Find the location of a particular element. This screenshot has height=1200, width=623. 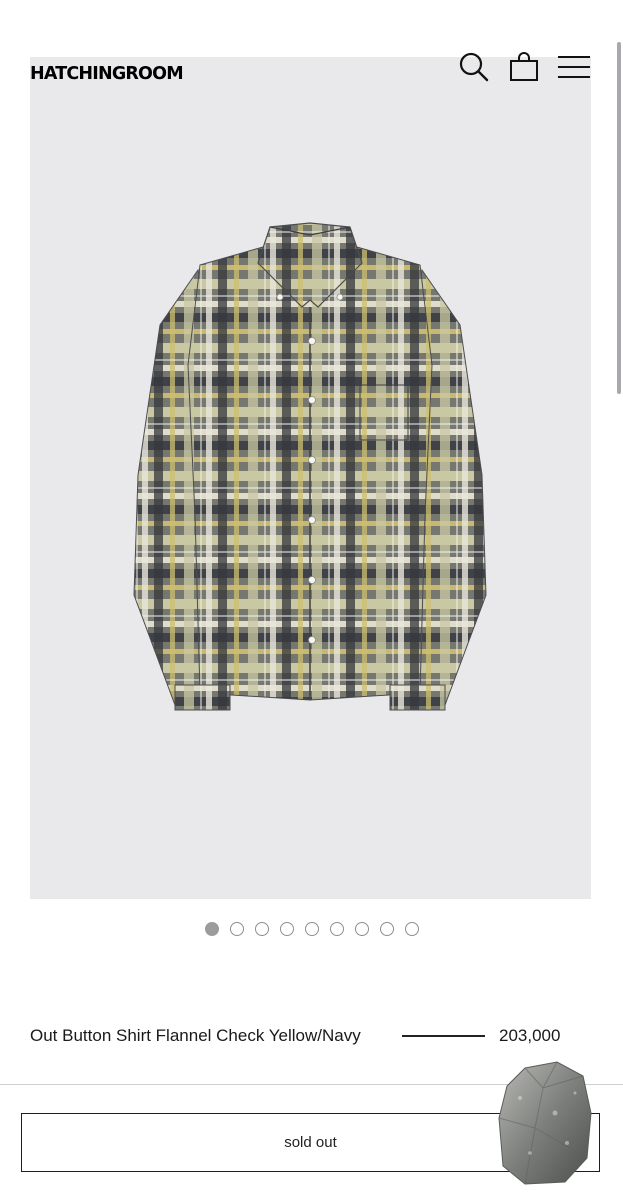

brand-logo: HATCHINGROOM is located at coordinates (107, 74).